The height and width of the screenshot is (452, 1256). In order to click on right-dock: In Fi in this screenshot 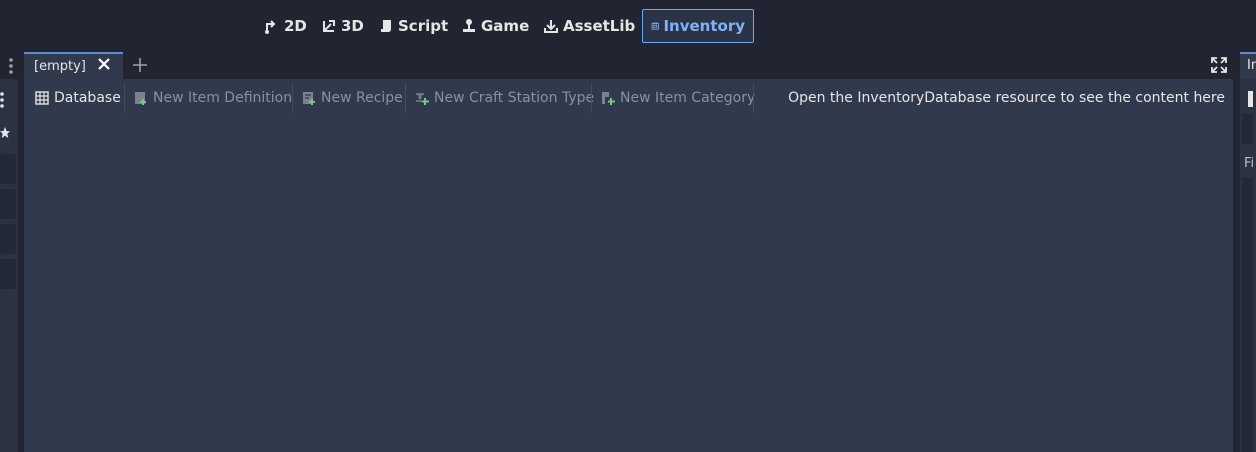, I will do `click(1246, 252)`.